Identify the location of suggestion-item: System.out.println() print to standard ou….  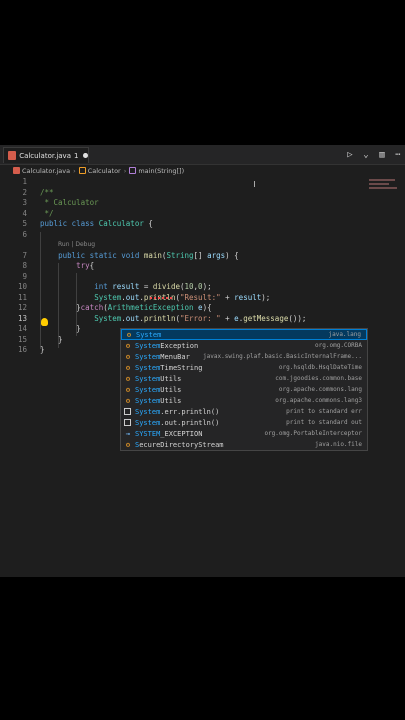
(244, 422).